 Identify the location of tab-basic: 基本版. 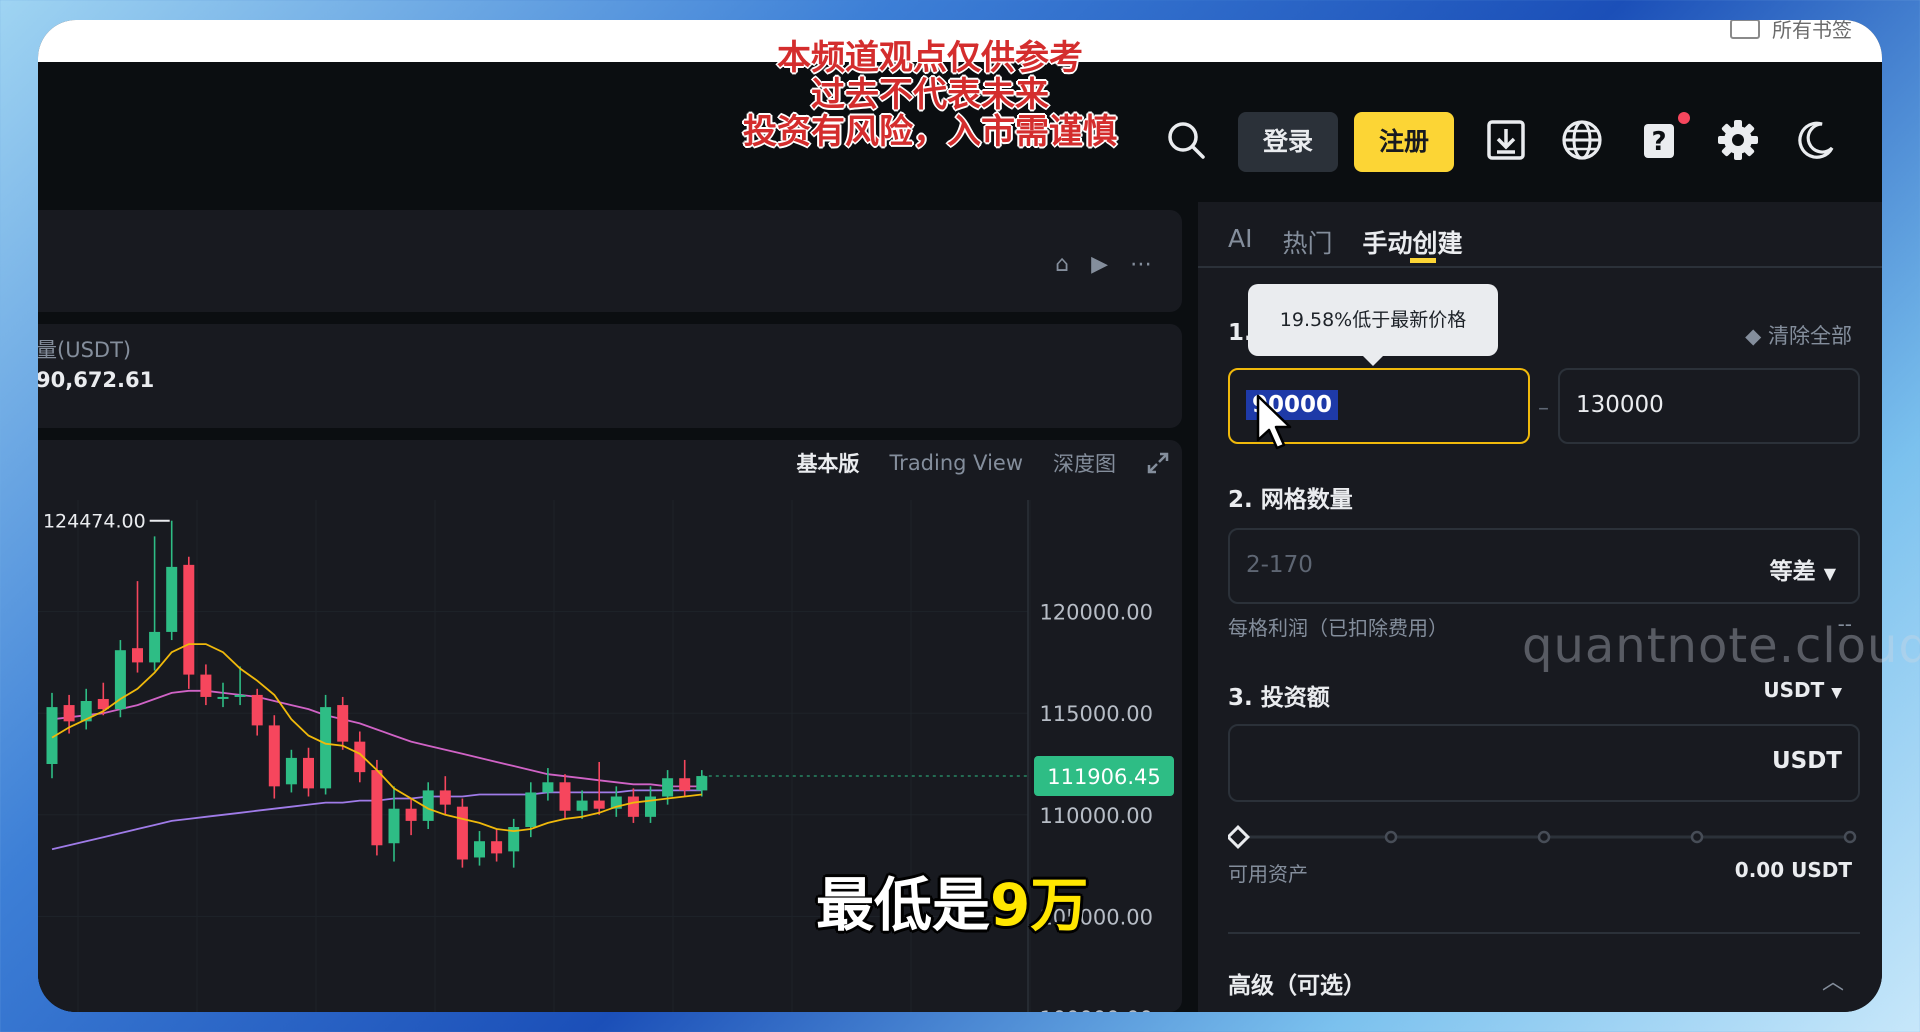
(827, 463).